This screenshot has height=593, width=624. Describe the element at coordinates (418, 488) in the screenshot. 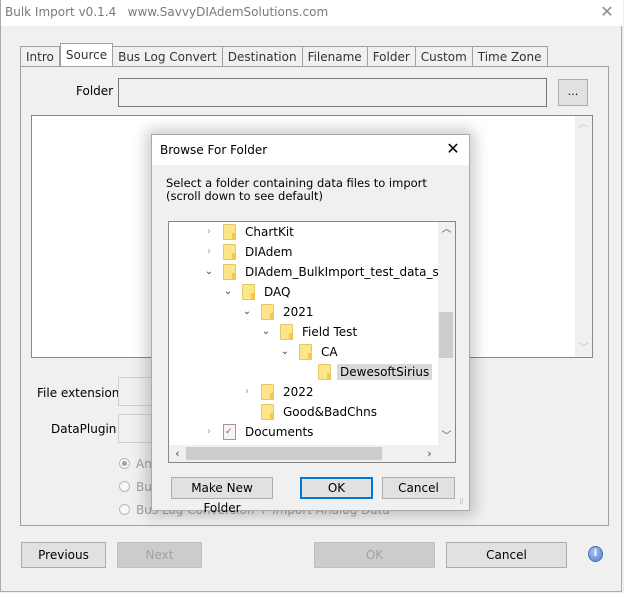

I see `dialog-cancel-button: Cancel` at that location.